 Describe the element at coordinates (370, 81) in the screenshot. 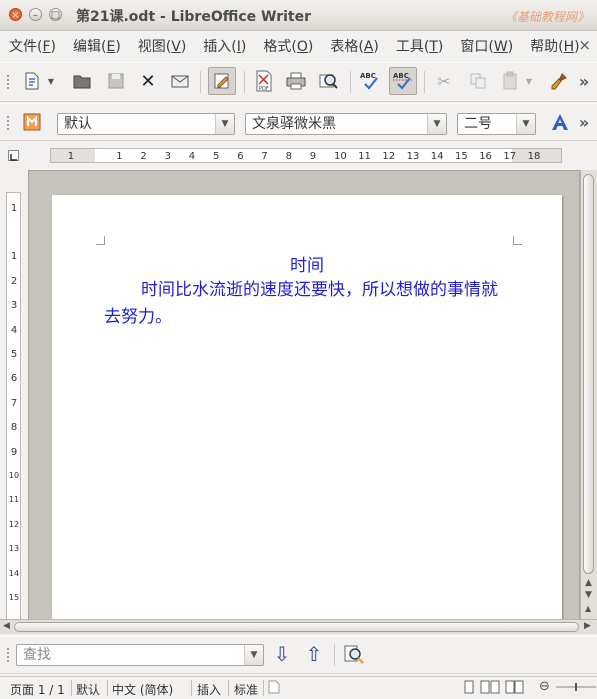

I see `spellcheck-icon: ABC` at that location.